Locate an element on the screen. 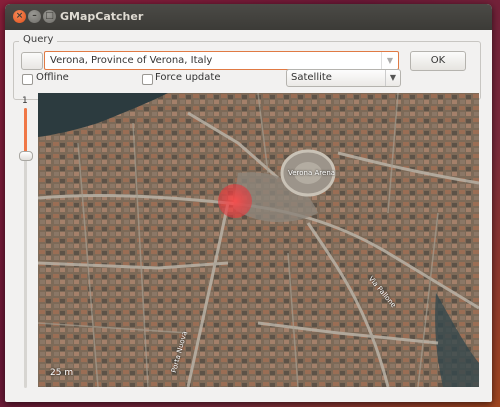  ok-button: OK is located at coordinates (438, 61).